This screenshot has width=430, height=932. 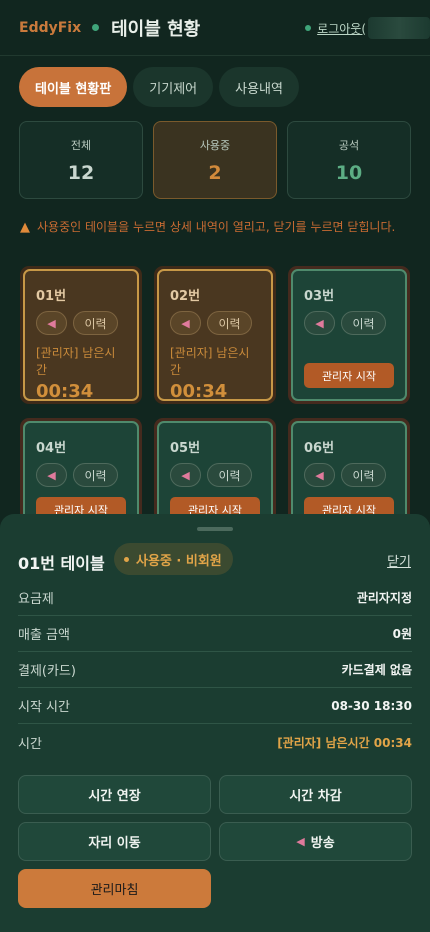 What do you see at coordinates (185, 448) in the screenshot?
I see `table-number: 05번` at bounding box center [185, 448].